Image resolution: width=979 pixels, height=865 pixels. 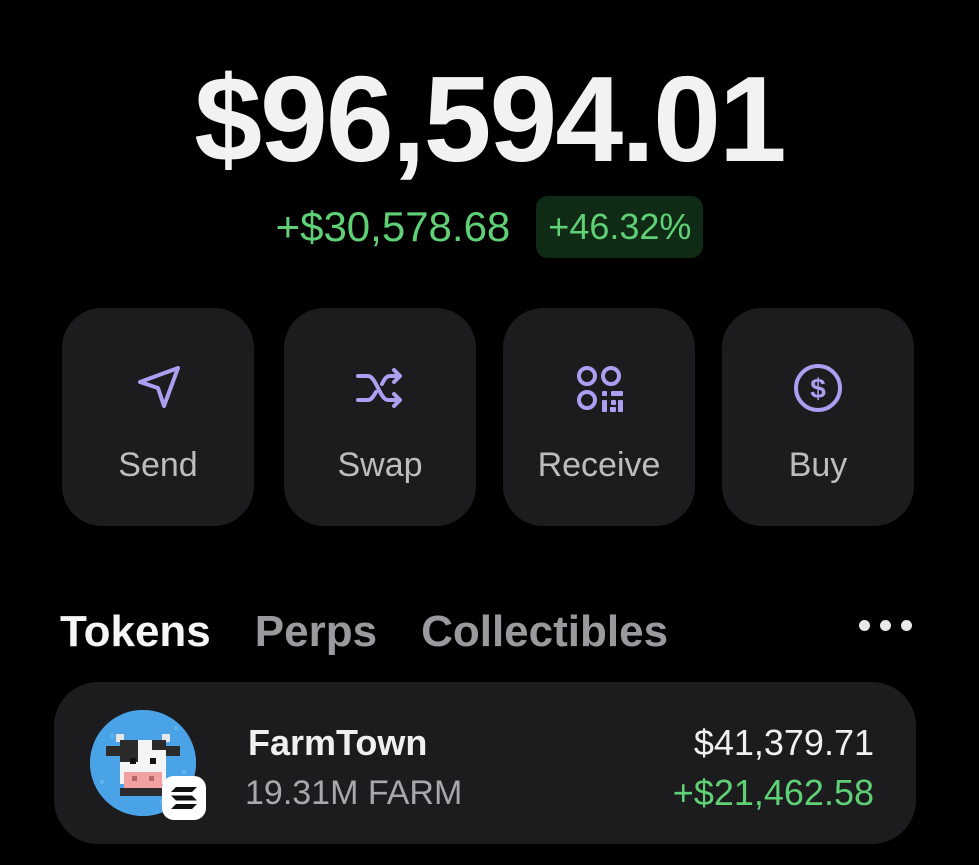 I want to click on swap-label: Swap, so click(x=380, y=465).